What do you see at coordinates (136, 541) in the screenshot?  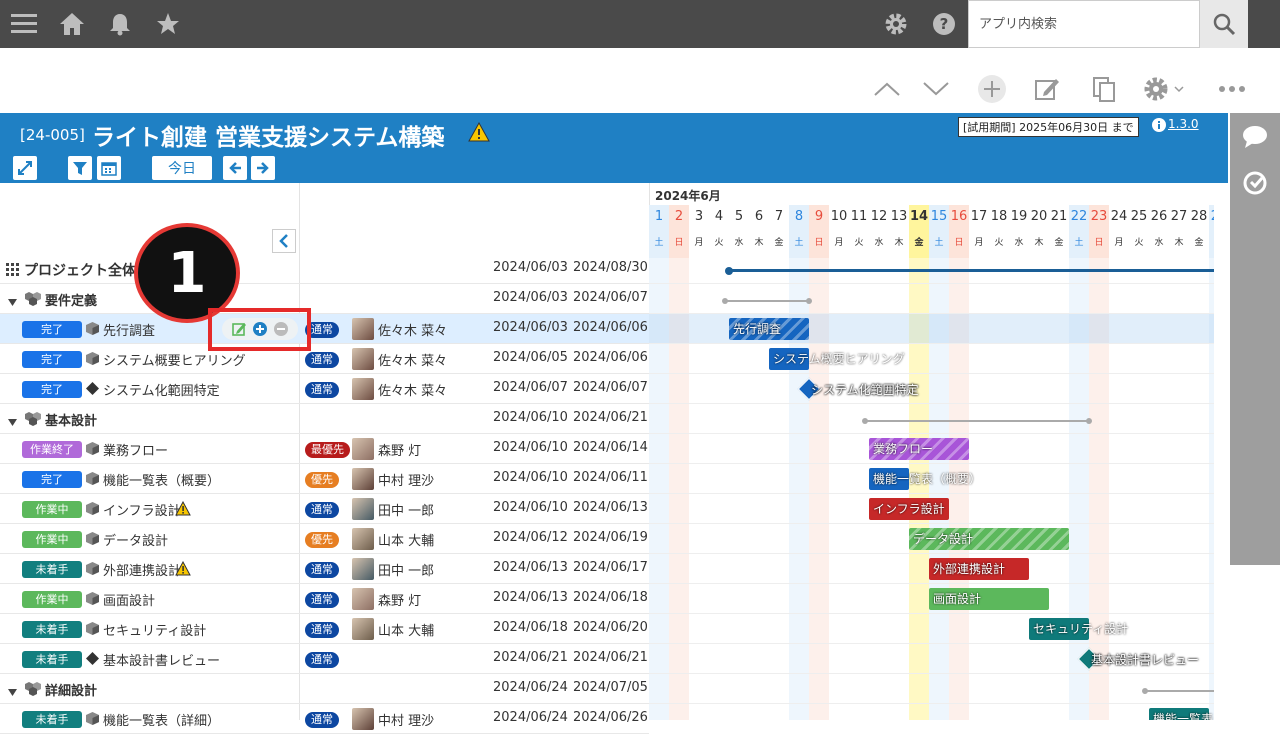 I see `task-name: データ設計` at bounding box center [136, 541].